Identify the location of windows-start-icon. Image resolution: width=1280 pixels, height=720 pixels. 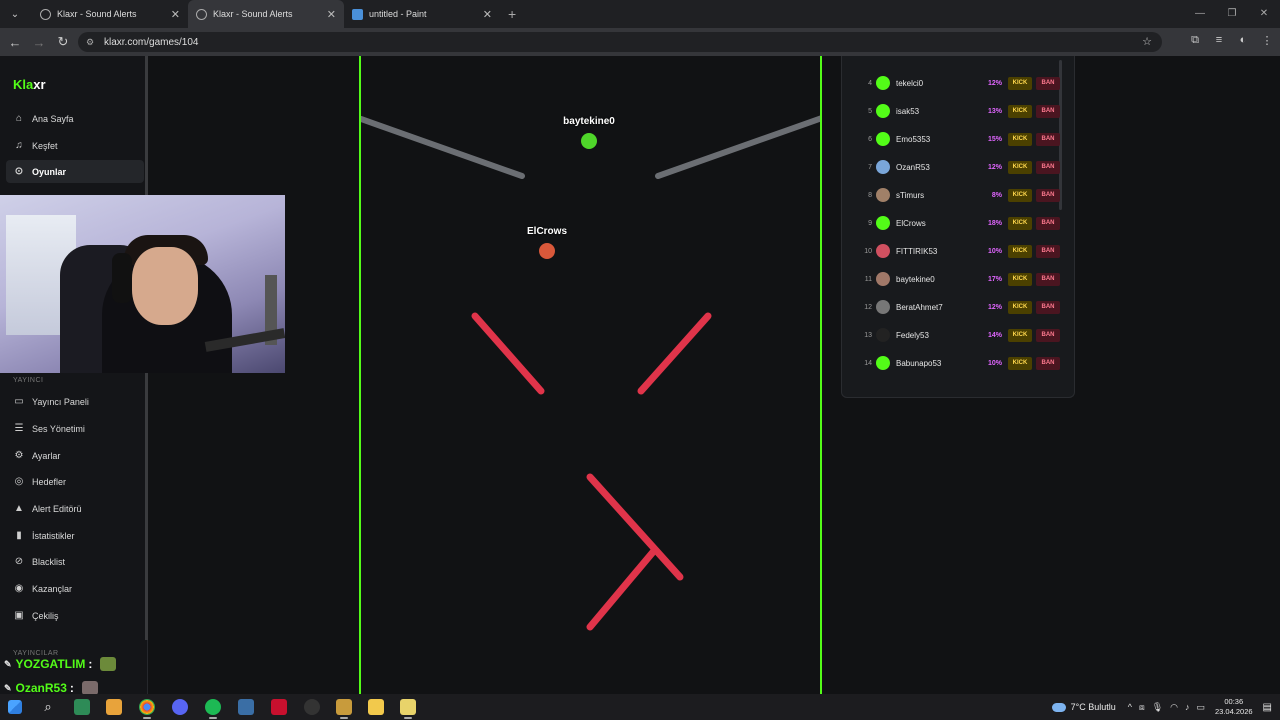
(15, 707).